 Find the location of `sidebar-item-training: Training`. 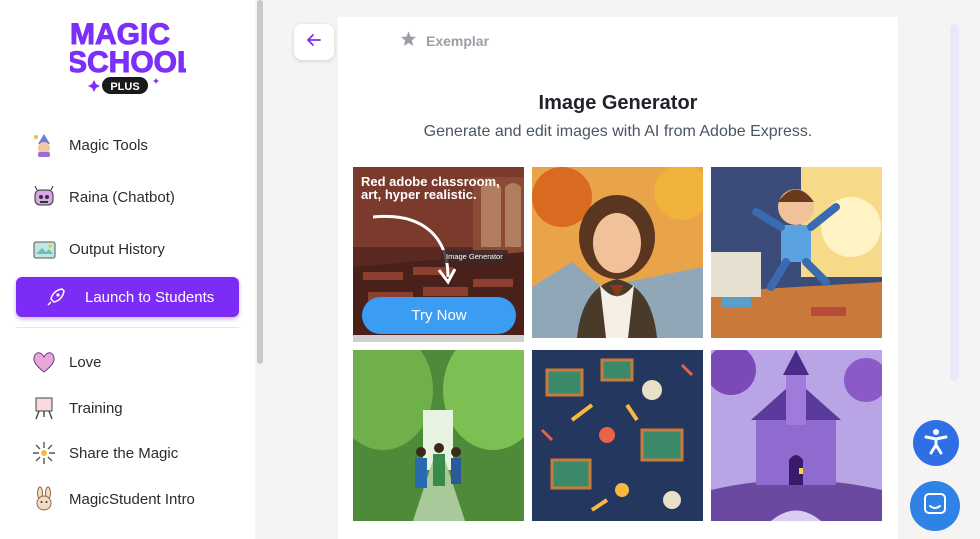

sidebar-item-training: Training is located at coordinates (76, 408).